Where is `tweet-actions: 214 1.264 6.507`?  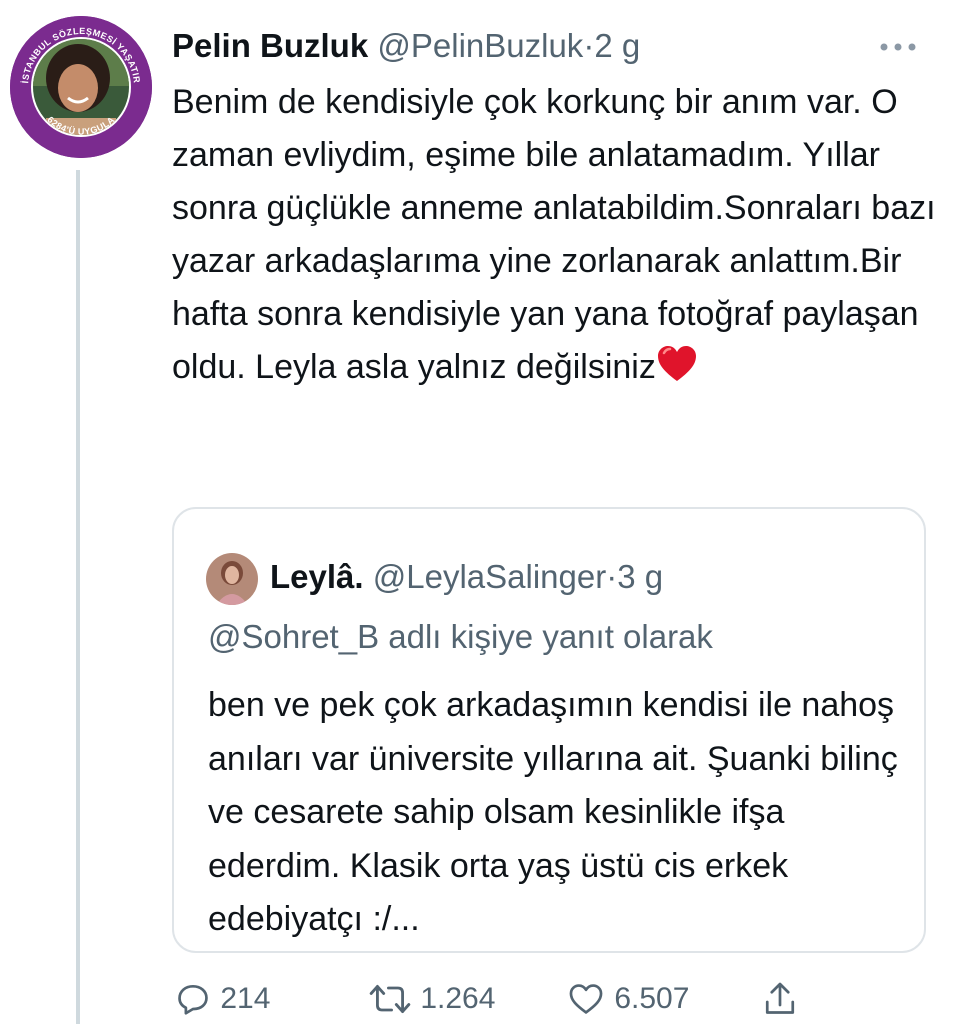 tweet-actions: 214 1.264 6.507 is located at coordinates (552, 998).